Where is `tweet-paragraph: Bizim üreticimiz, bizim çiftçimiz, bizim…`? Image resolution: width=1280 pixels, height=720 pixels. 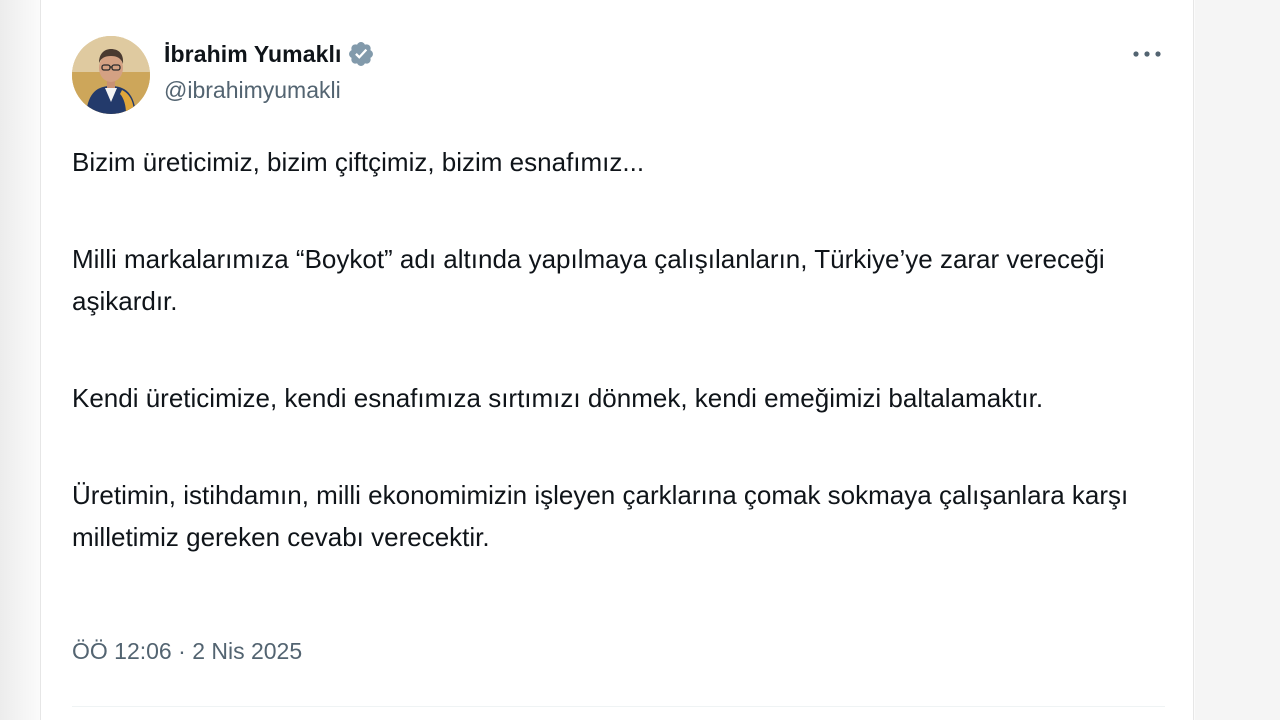 tweet-paragraph: Bizim üreticimiz, bizim çiftçimiz, bizim… is located at coordinates (358, 162).